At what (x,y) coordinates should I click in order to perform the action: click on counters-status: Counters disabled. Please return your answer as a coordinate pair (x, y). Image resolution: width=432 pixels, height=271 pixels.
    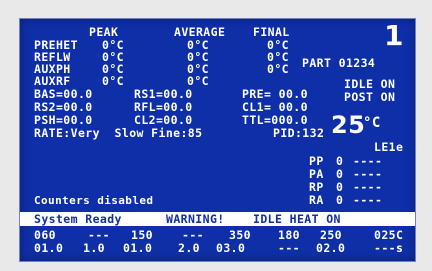
    Looking at the image, I should click on (94, 200).